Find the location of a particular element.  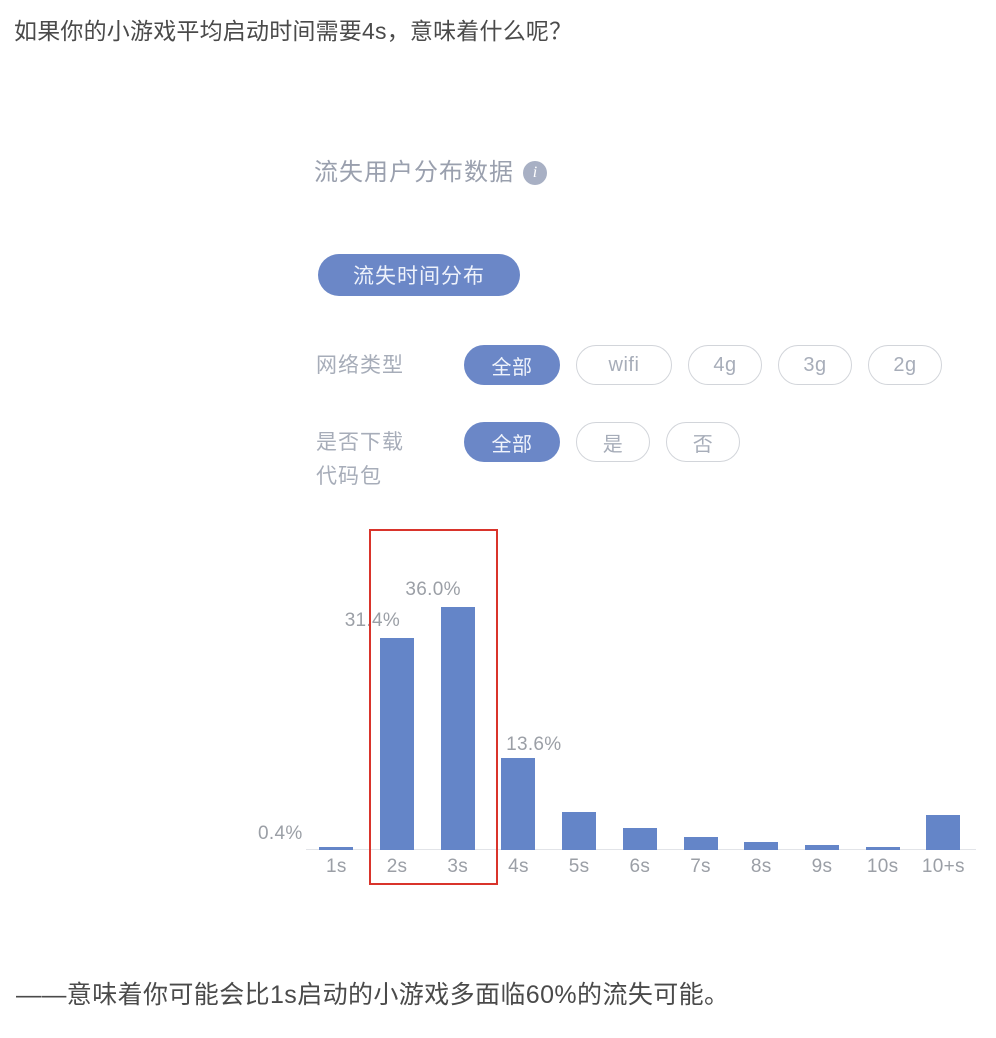

filter-row-network-type: 网络类型 全部 wifi 4g 3g 2g is located at coordinates (629, 365).